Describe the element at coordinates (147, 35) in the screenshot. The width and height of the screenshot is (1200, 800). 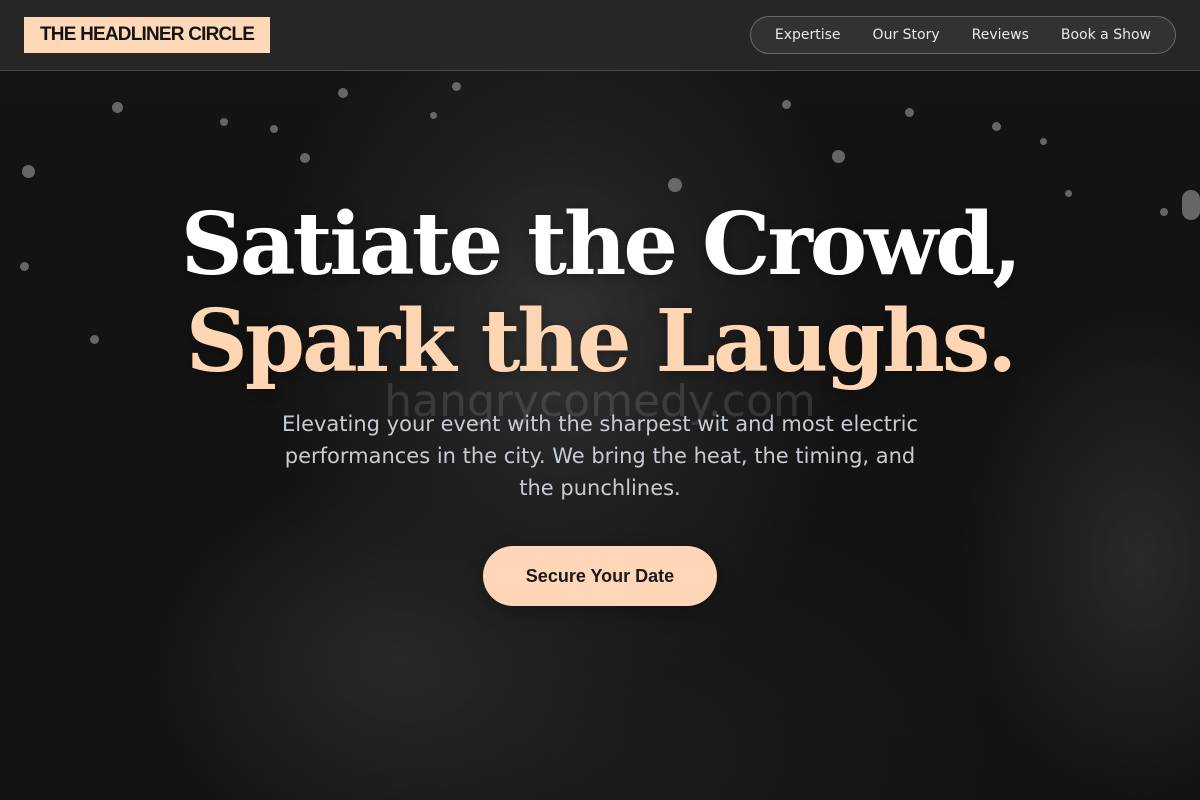
I see `logo: THE HEADLINER CIRCLE` at that location.